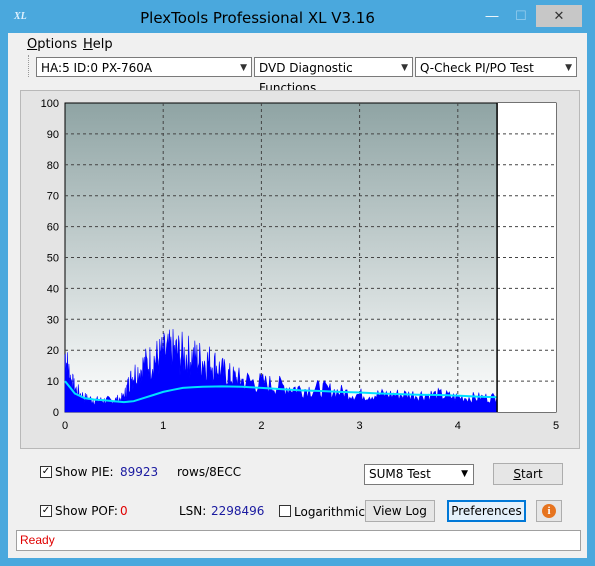 Image resolution: width=595 pixels, height=566 pixels. I want to click on test-select-value: Q-Check PI/PO Test, so click(477, 68).